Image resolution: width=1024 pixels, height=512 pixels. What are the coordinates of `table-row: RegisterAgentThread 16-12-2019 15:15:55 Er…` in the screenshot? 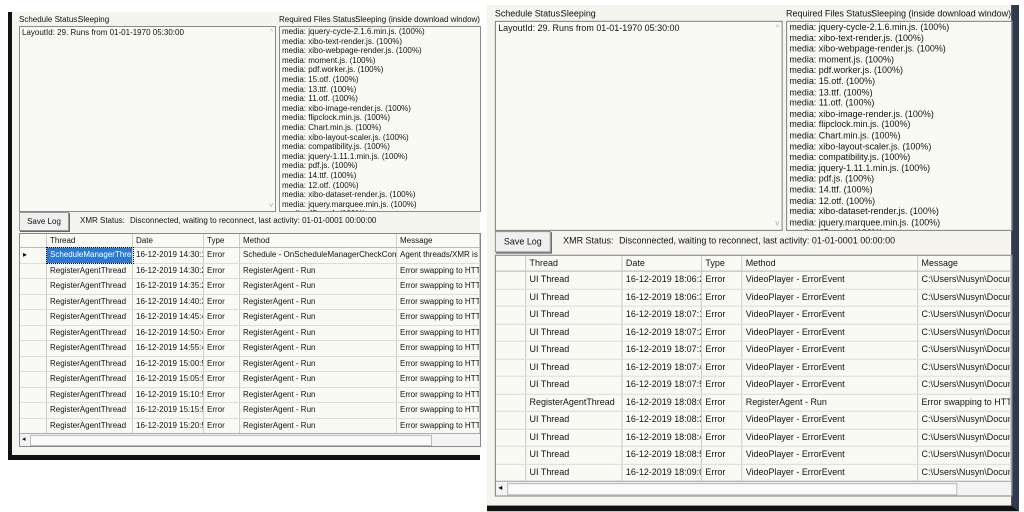 It's located at (250, 411).